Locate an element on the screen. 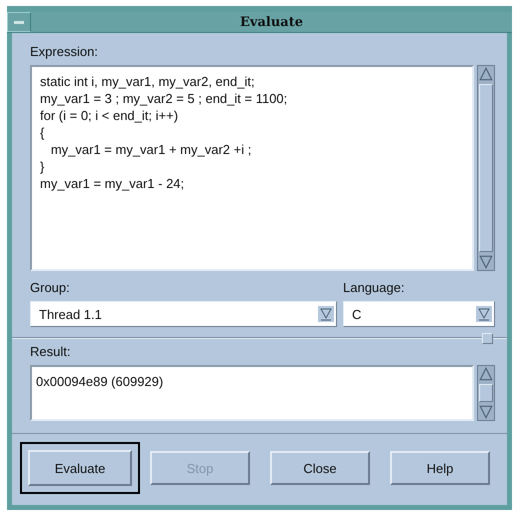 This screenshot has width=519, height=520. language-label: Language: is located at coordinates (374, 288).